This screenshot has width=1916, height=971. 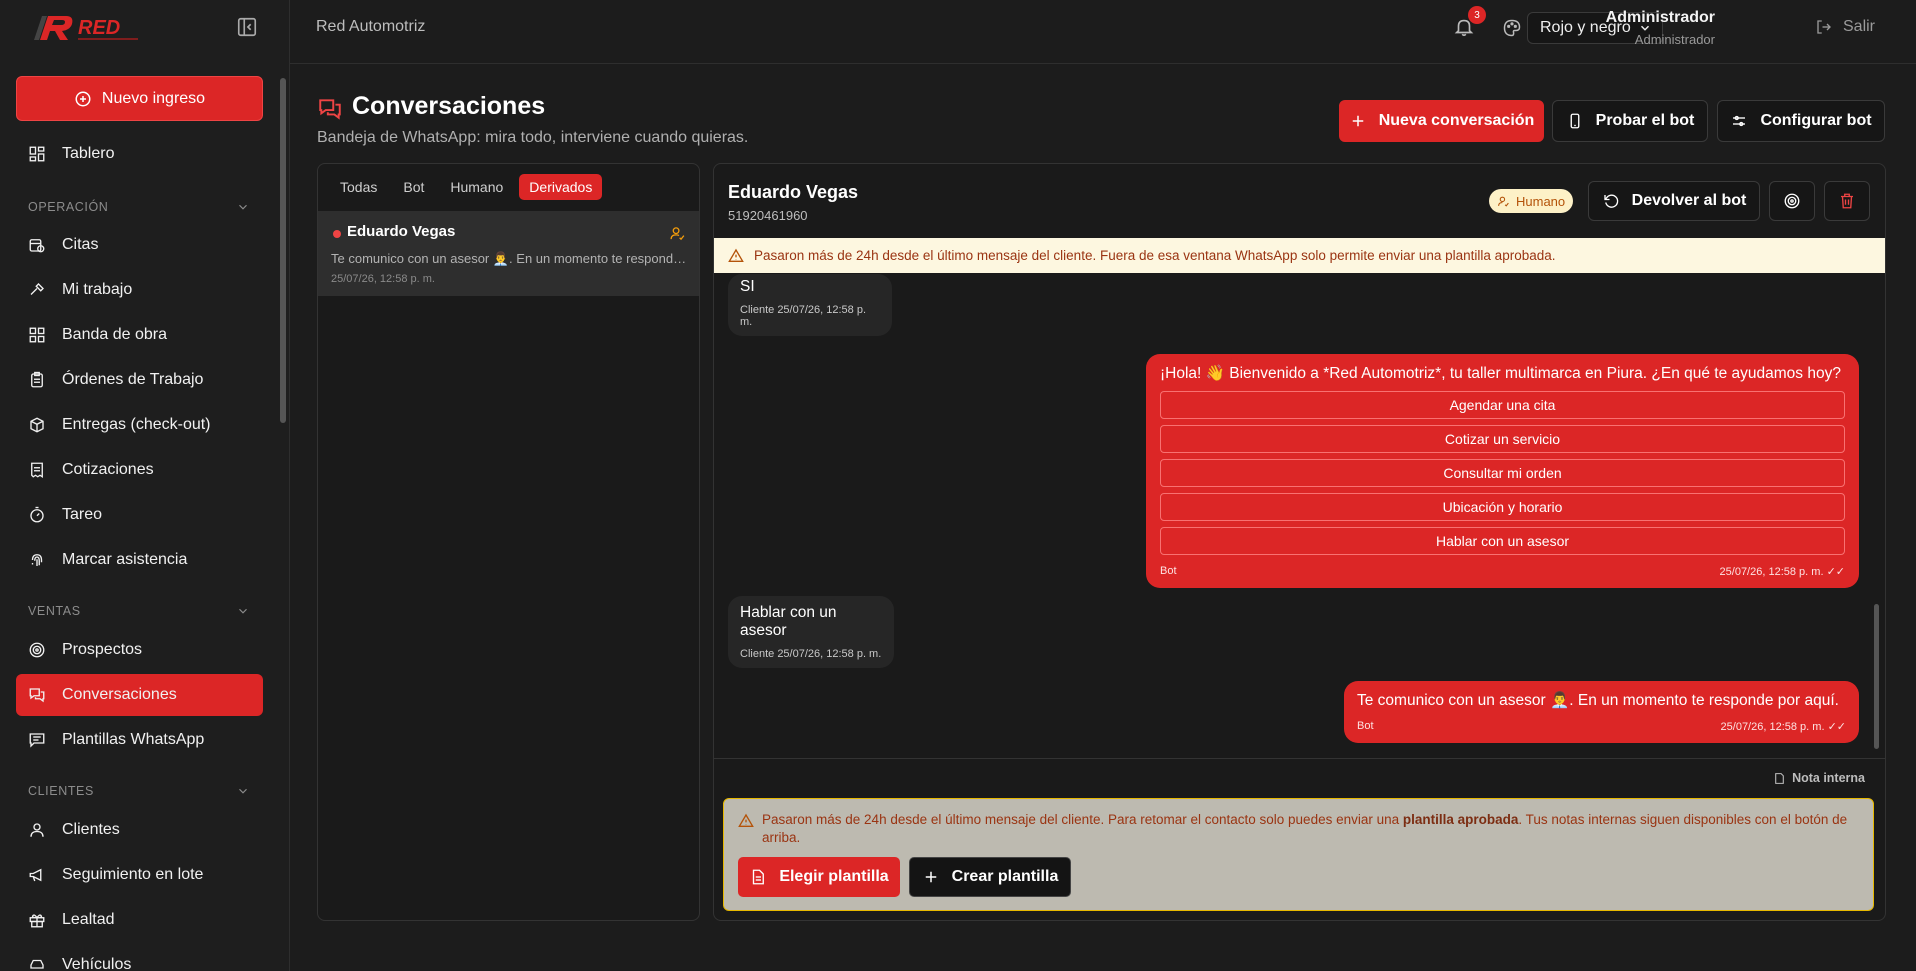 I want to click on chat-icon, so click(x=37, y=695).